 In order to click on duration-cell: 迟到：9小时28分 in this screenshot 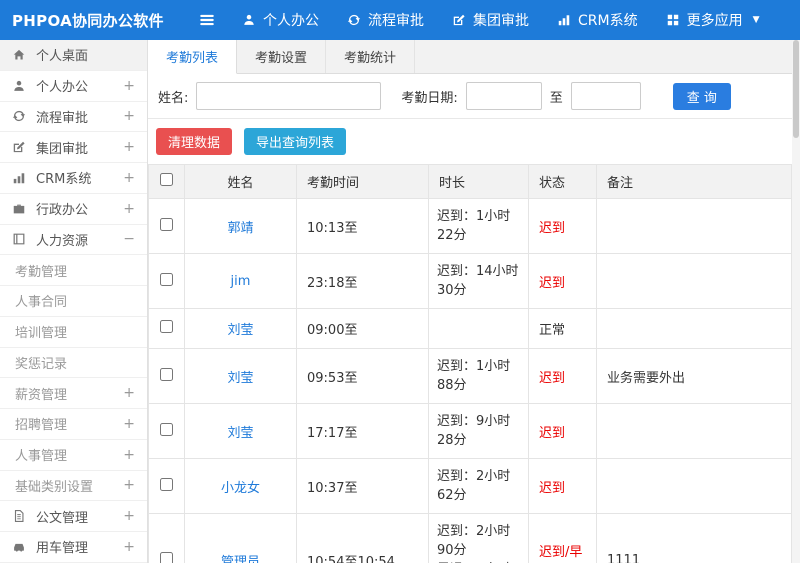, I will do `click(478, 431)`.